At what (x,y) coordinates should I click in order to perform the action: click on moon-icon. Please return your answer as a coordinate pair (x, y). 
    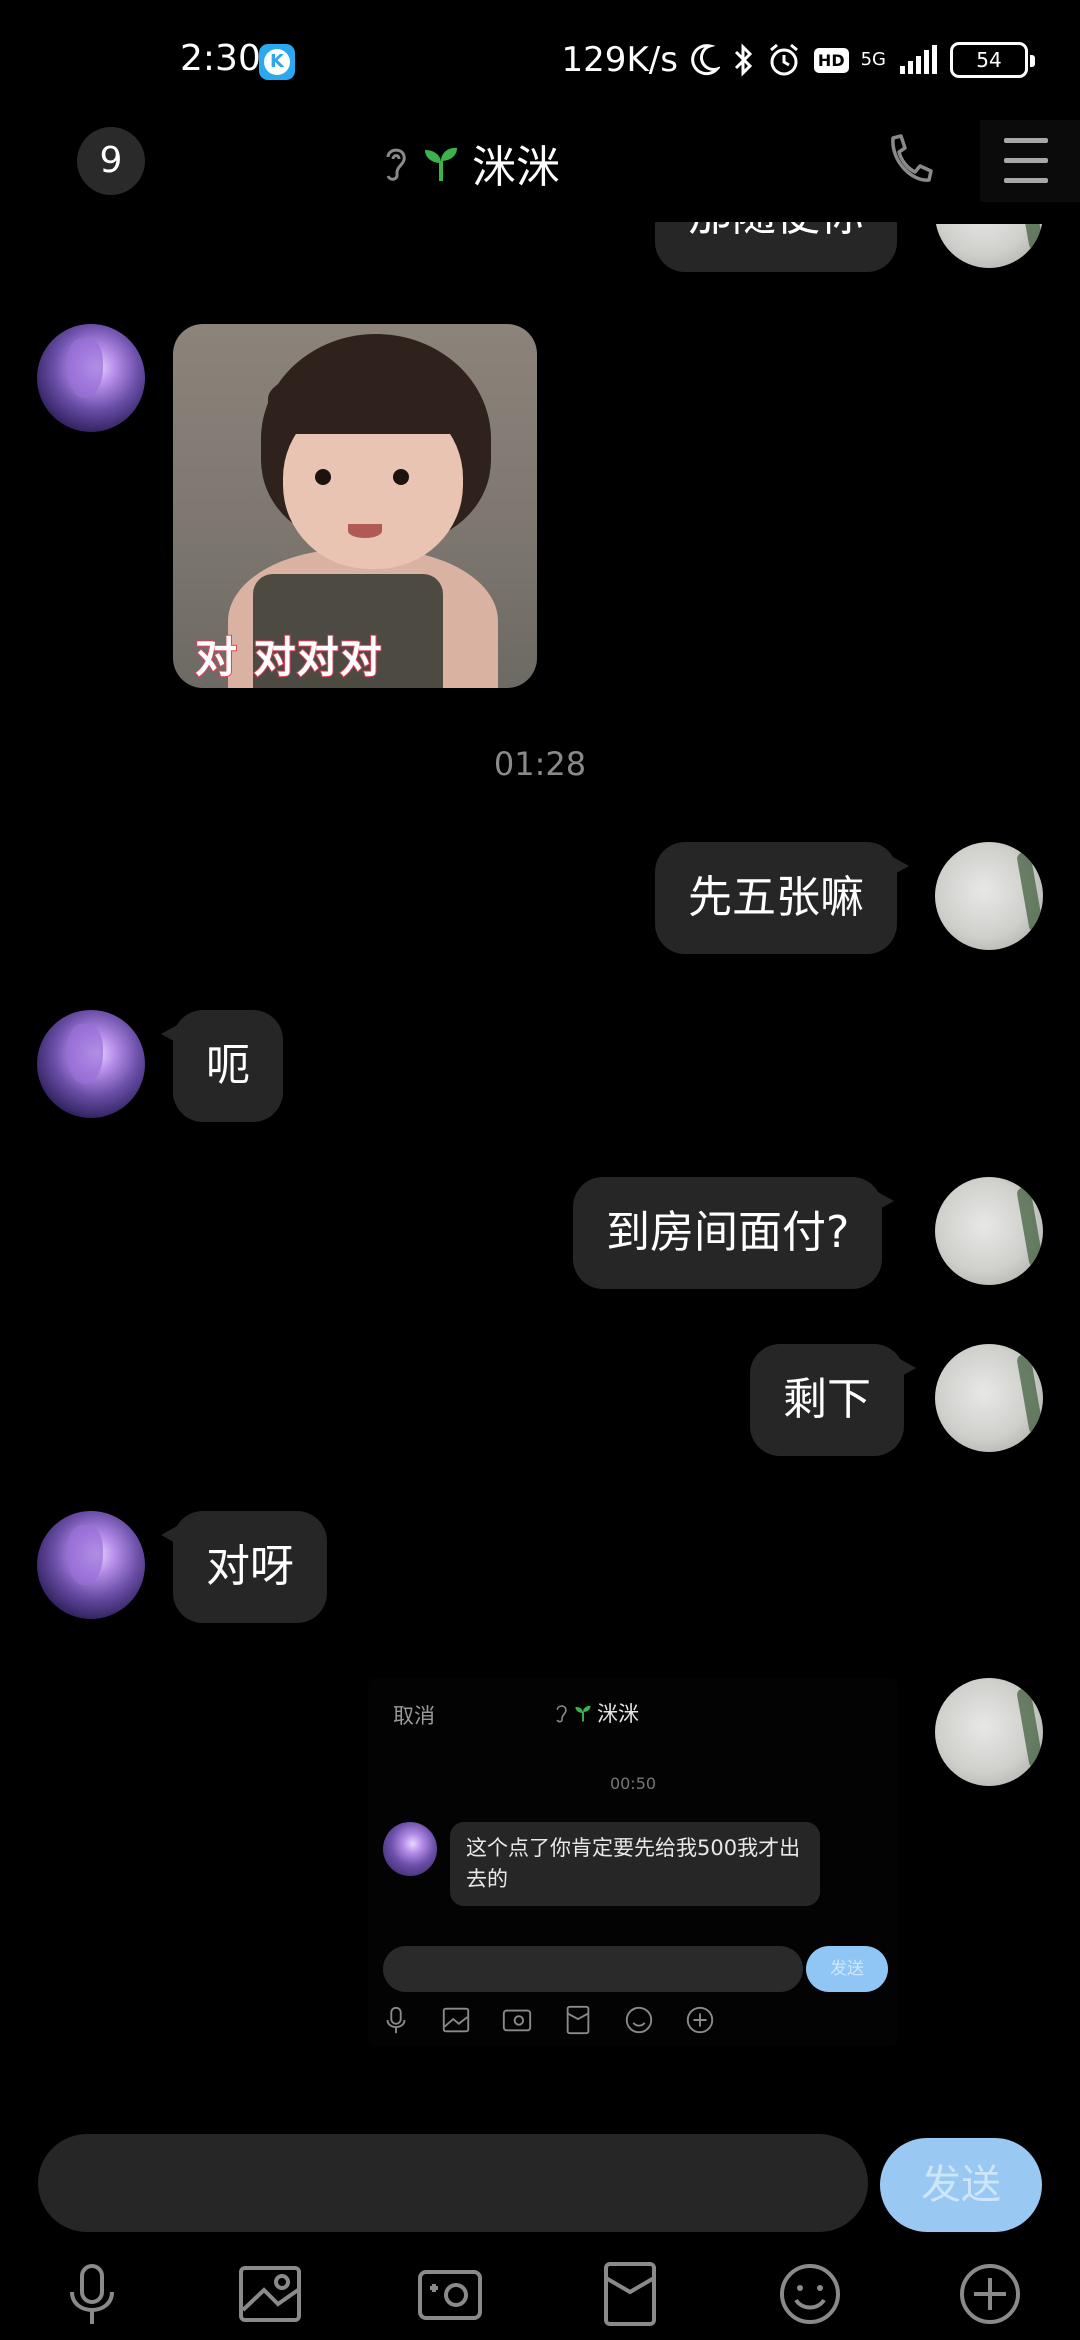
    Looking at the image, I should click on (705, 60).